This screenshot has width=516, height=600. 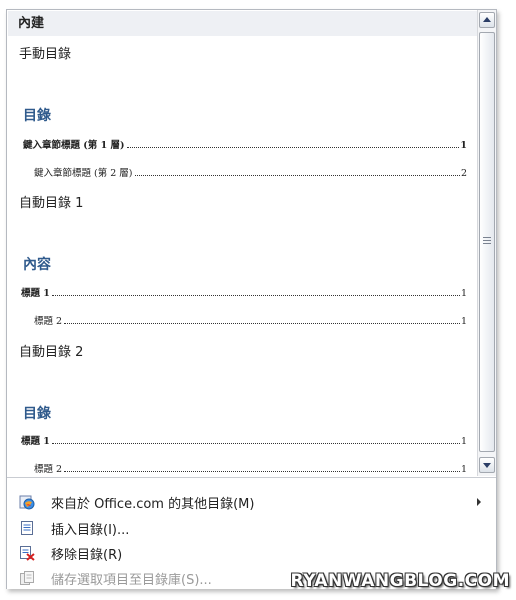 I want to click on arrow-down-icon, so click(x=487, y=465).